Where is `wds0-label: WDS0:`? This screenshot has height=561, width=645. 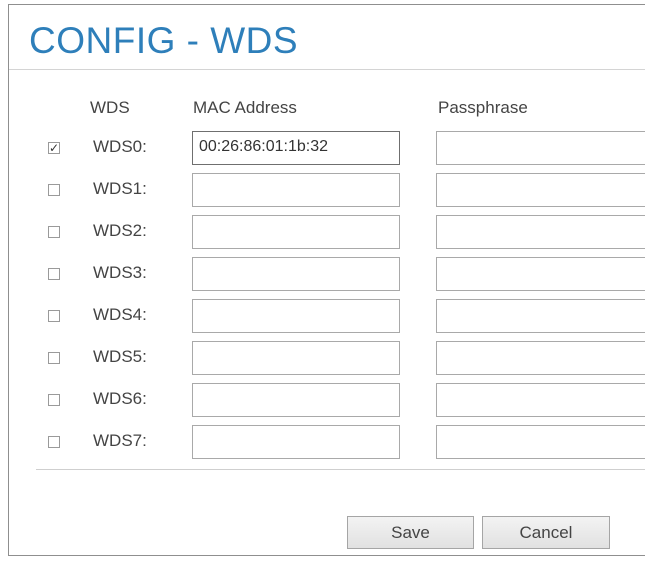 wds0-label: WDS0: is located at coordinates (120, 146).